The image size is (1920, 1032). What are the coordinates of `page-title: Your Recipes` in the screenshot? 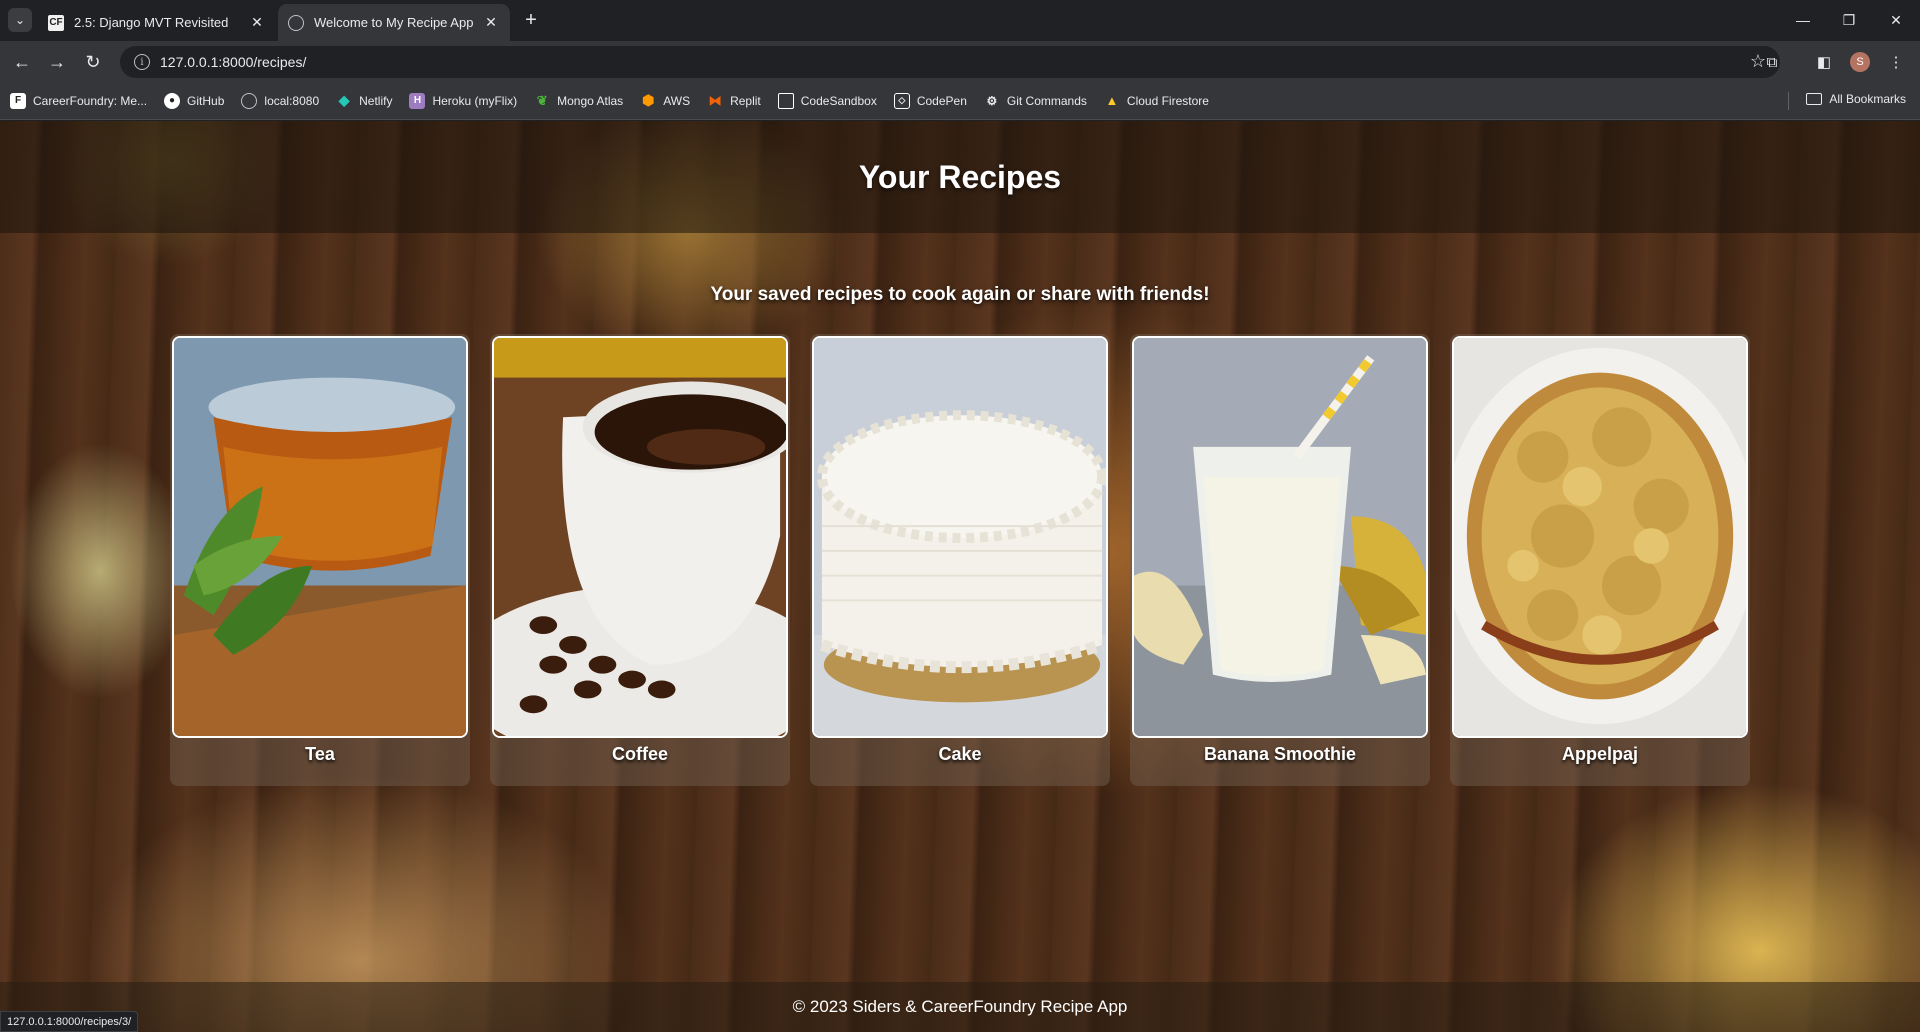 It's located at (960, 176).